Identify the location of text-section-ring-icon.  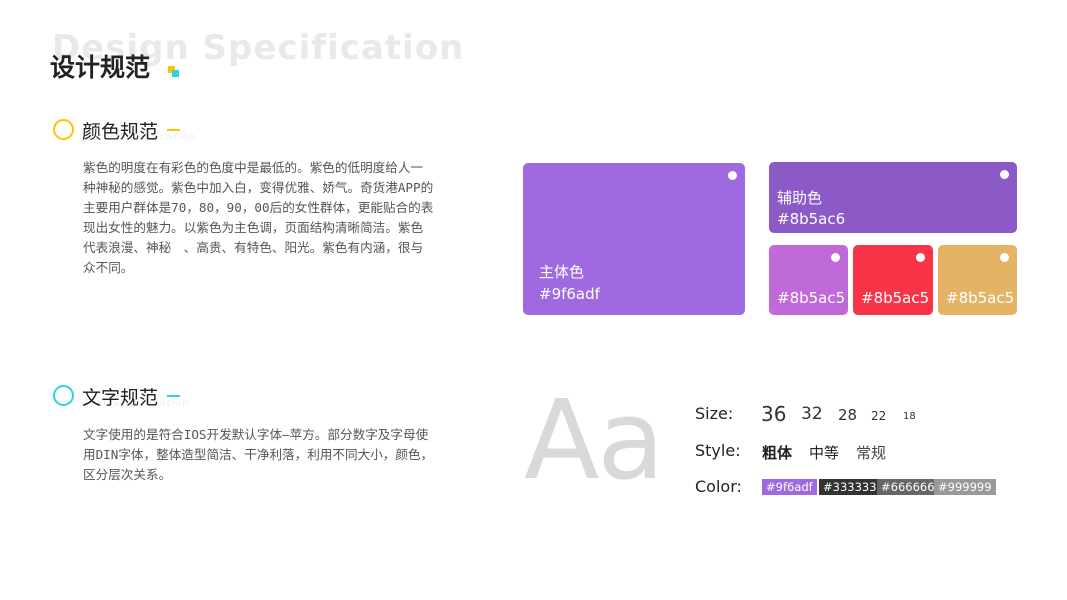
(63, 395).